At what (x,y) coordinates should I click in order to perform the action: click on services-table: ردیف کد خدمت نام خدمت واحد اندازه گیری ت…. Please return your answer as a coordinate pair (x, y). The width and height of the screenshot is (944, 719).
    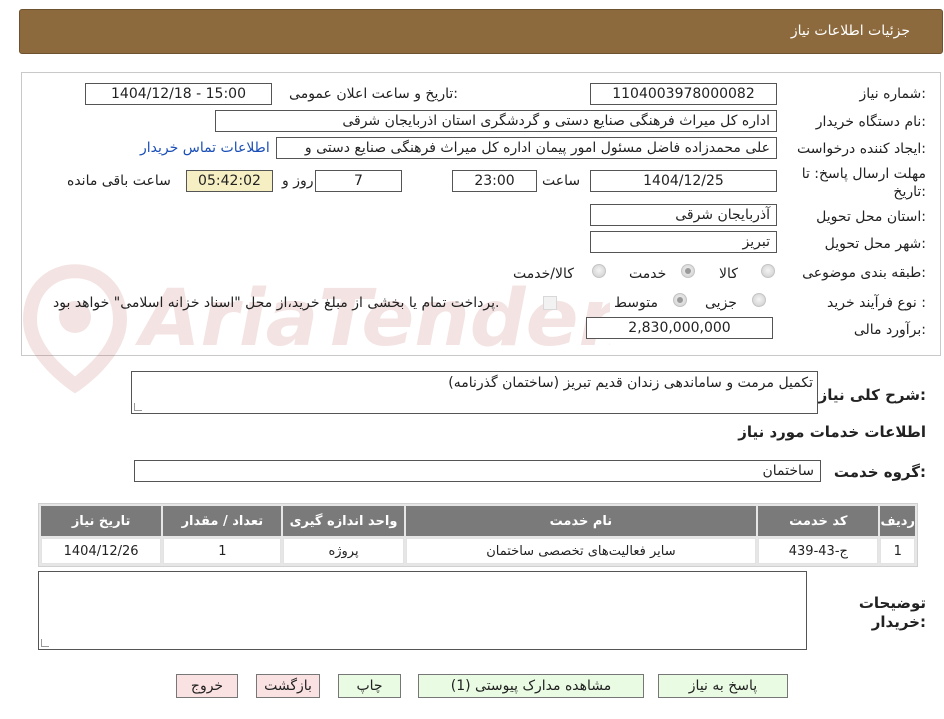
    Looking at the image, I should click on (478, 535).